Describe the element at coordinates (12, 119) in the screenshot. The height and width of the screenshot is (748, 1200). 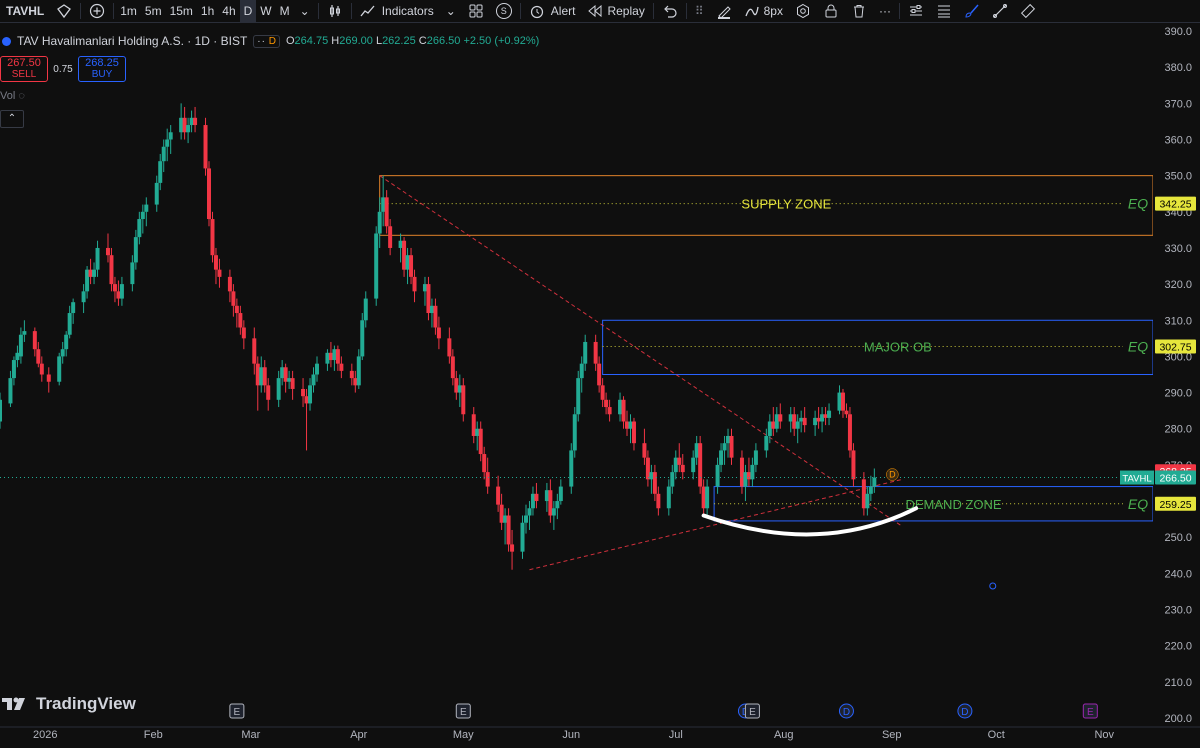
I see `collapse-legend-button: ⌃` at that location.